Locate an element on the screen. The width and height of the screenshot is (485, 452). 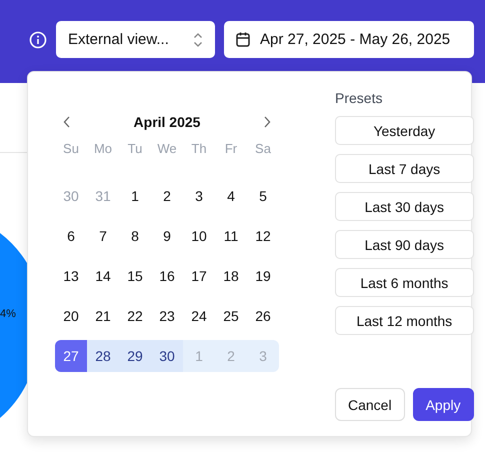
day-cell: 7 is located at coordinates (103, 236).